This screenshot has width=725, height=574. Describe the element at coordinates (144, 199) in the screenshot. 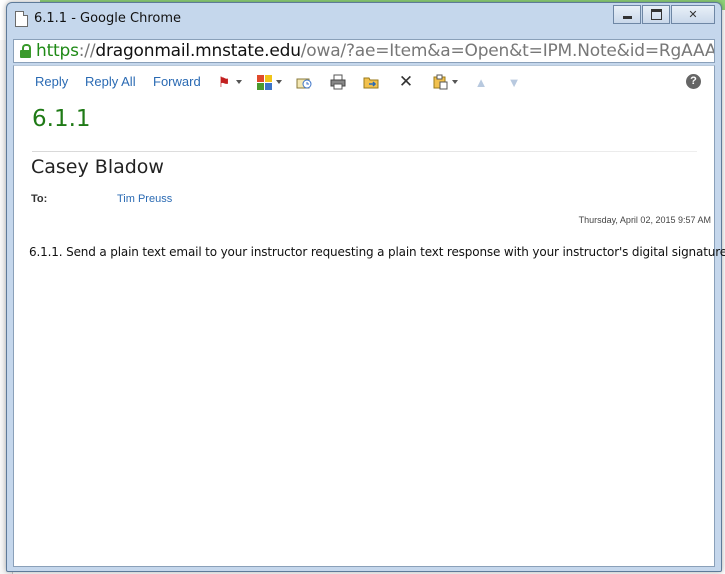

I see `recipient-link: Tim Preuss` at that location.